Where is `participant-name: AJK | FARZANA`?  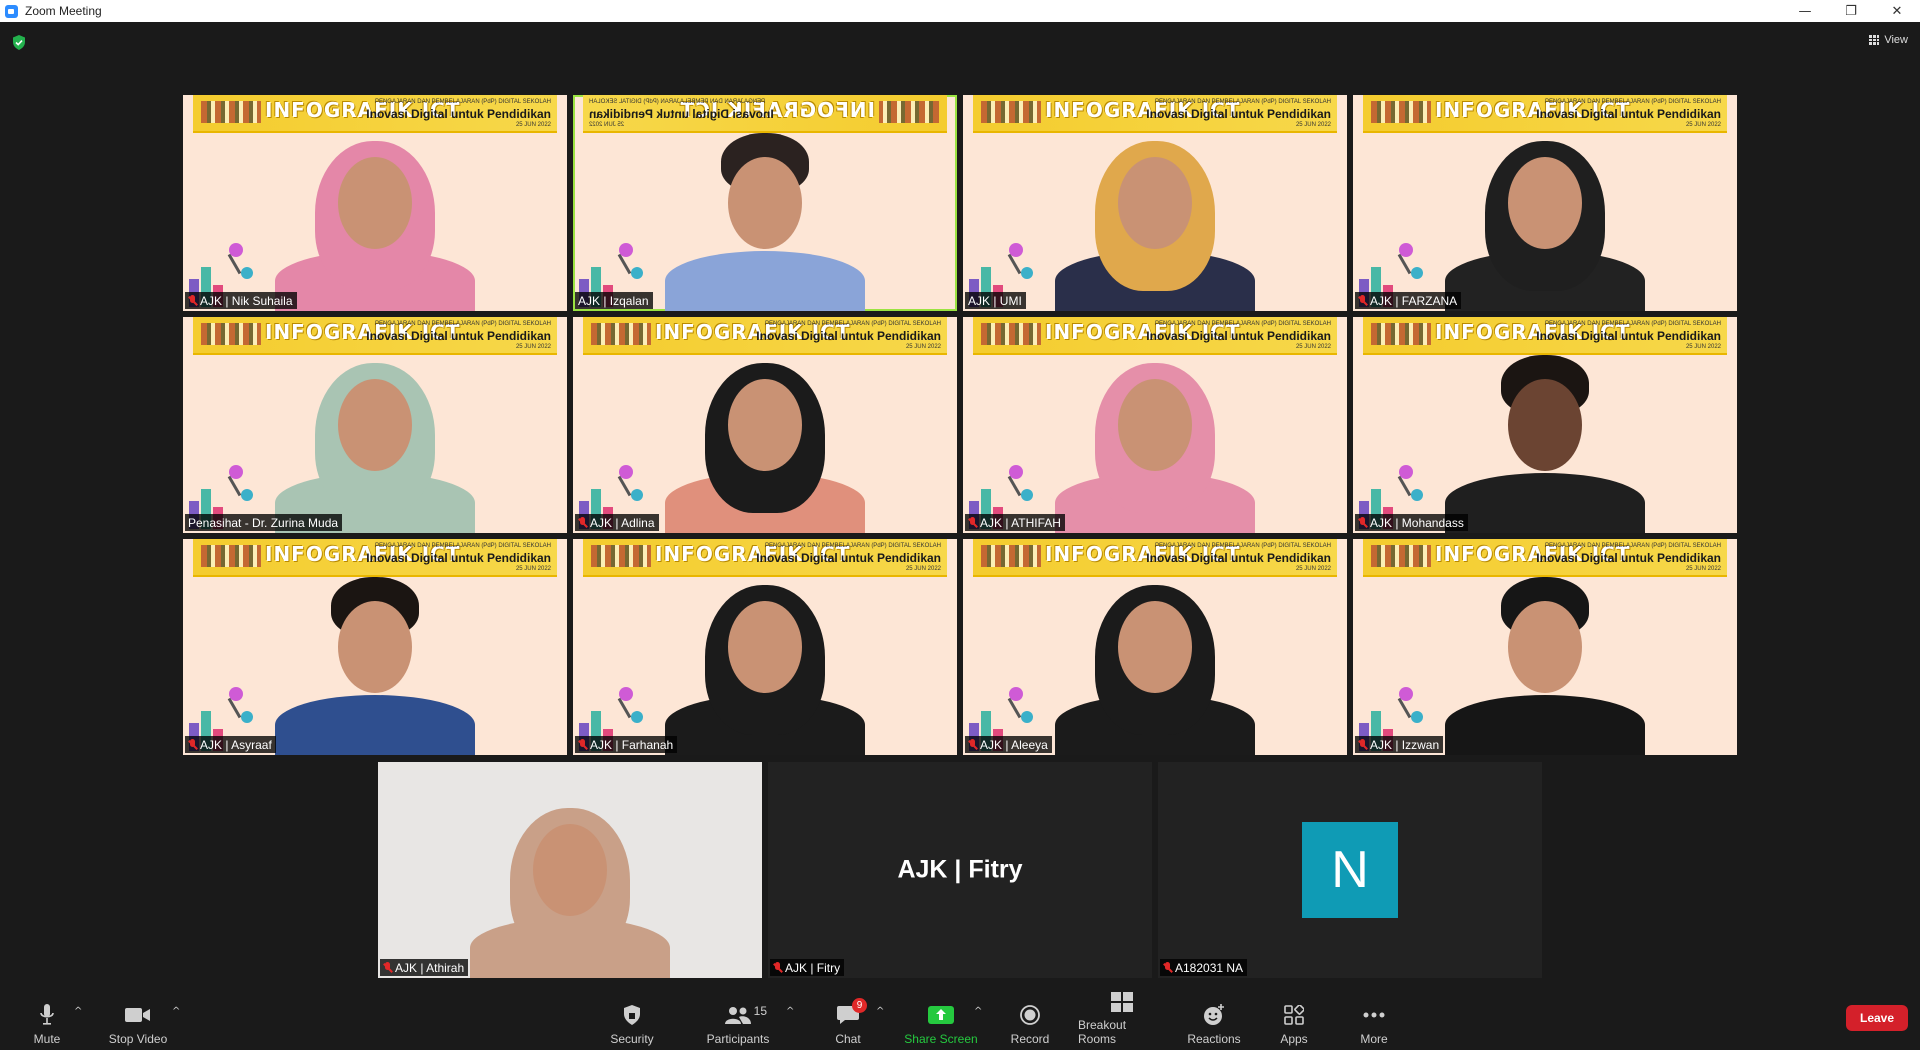
participant-name: AJK | FARZANA is located at coordinates (1414, 301).